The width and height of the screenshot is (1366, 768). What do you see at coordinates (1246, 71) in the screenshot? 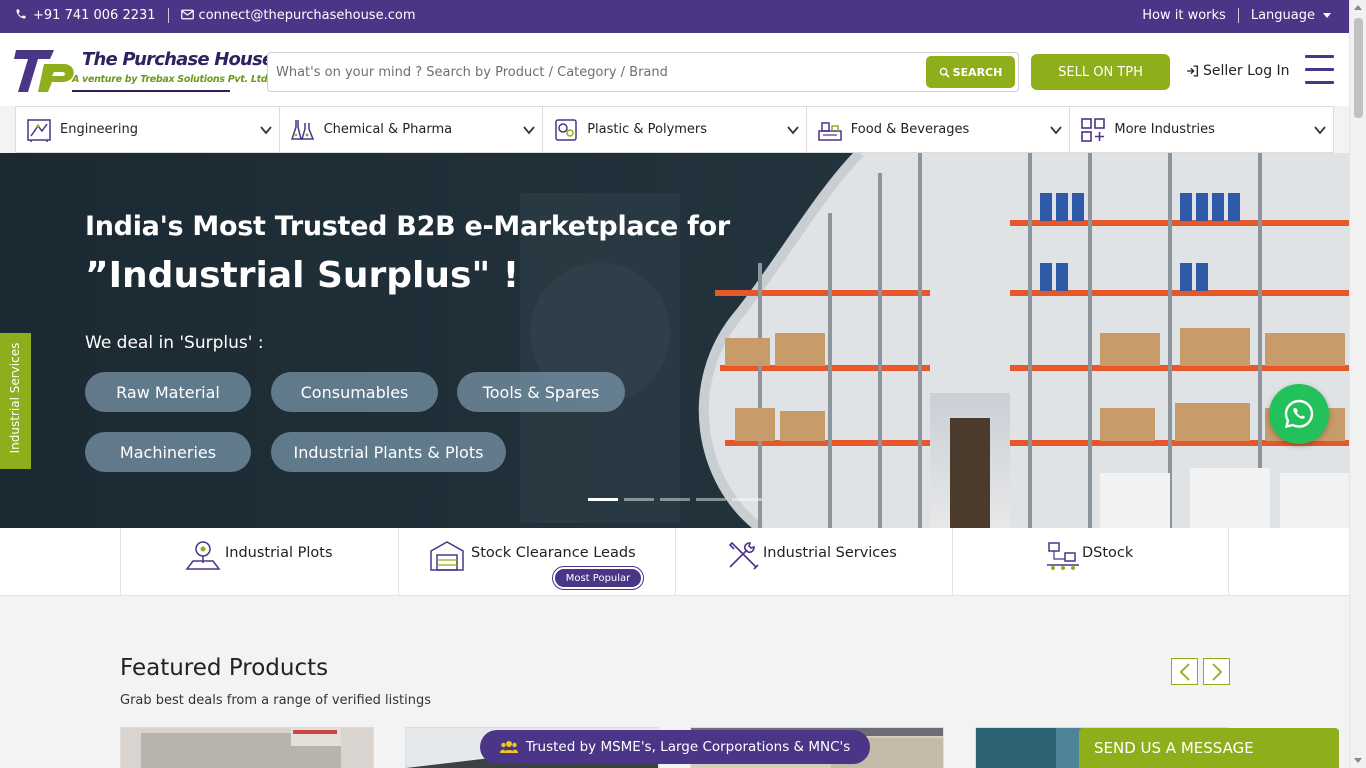
I see `seller-login-label: Seller Log In` at bounding box center [1246, 71].